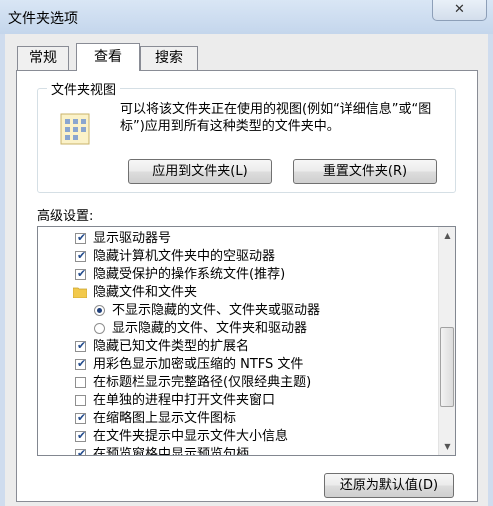 The height and width of the screenshot is (506, 493). What do you see at coordinates (216, 310) in the screenshot?
I see `setting-label: 不显示隐藏的文件、文件夹或驱动器` at bounding box center [216, 310].